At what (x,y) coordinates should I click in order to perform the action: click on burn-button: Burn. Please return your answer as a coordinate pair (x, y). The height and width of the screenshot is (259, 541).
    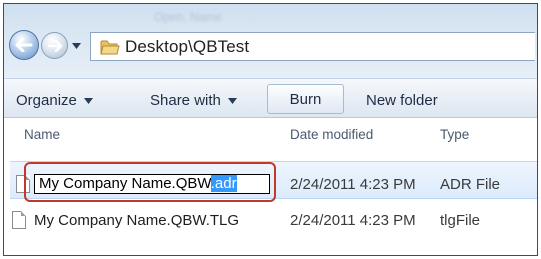
    Looking at the image, I should click on (305, 99).